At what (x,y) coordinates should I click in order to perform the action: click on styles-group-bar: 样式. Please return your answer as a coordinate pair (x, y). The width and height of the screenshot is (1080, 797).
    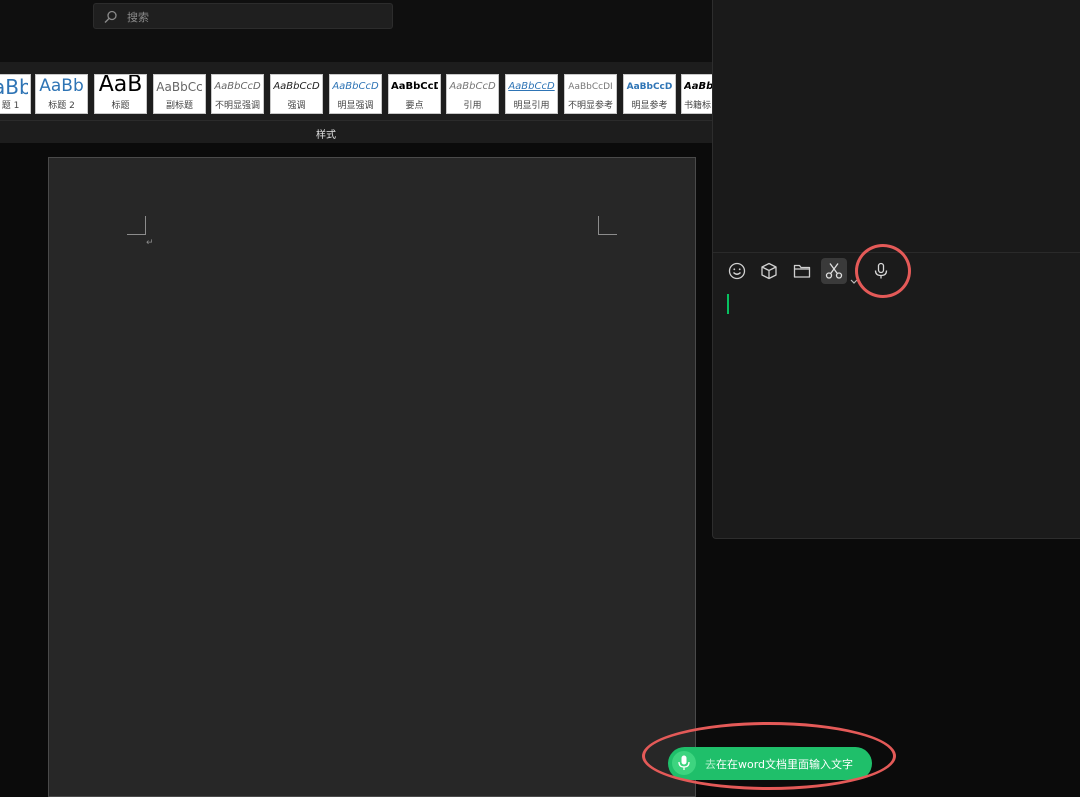
    Looking at the image, I should click on (356, 132).